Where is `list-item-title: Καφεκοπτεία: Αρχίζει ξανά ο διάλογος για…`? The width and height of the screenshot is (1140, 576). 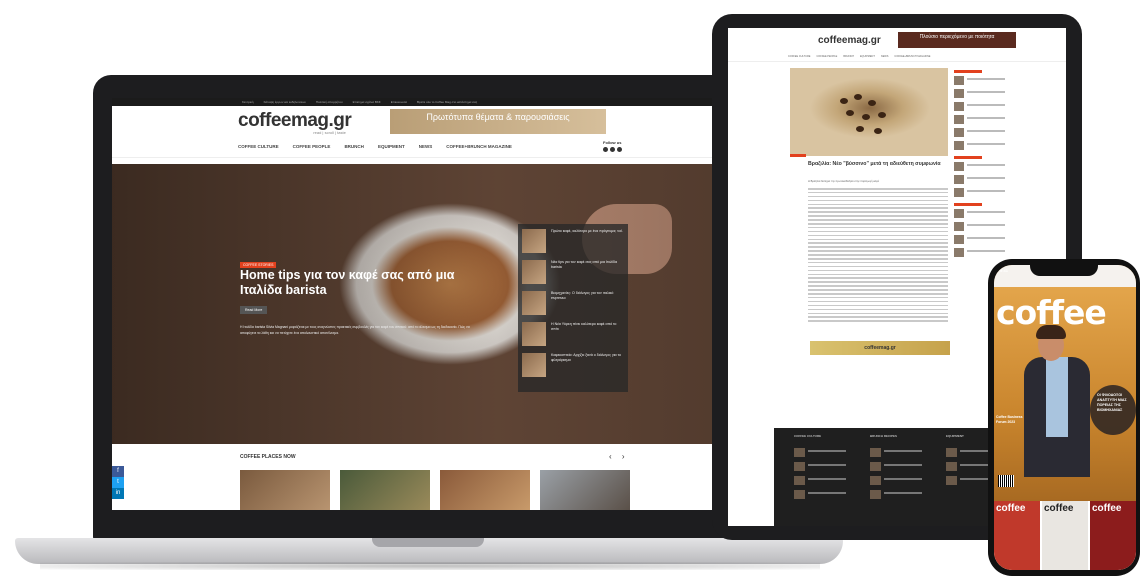
list-item-title: Καφεκοπτεία: Αρχίζει ξανά ο διάλογος για… is located at coordinates (586, 357).